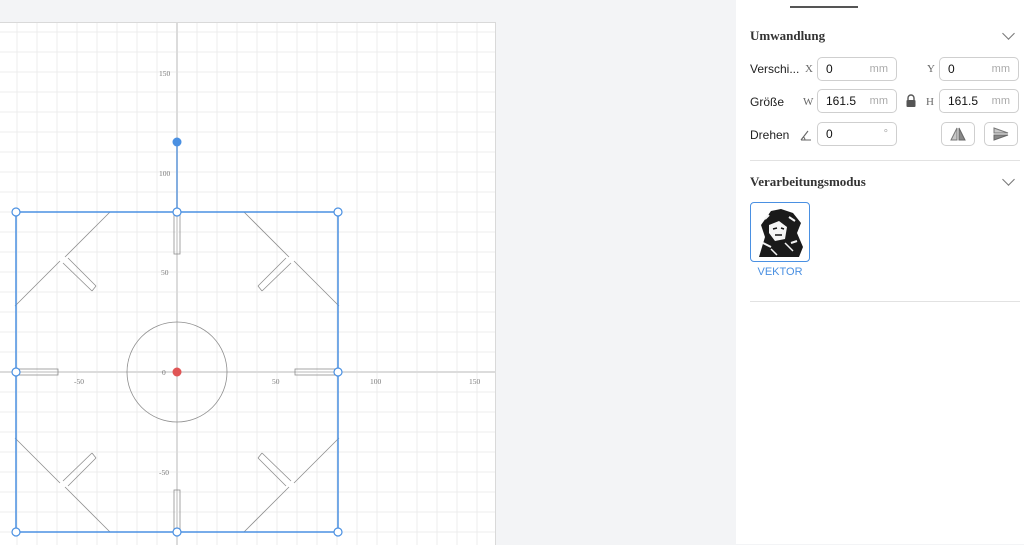  What do you see at coordinates (824, 7) in the screenshot?
I see `active-tab-indicator` at bounding box center [824, 7].